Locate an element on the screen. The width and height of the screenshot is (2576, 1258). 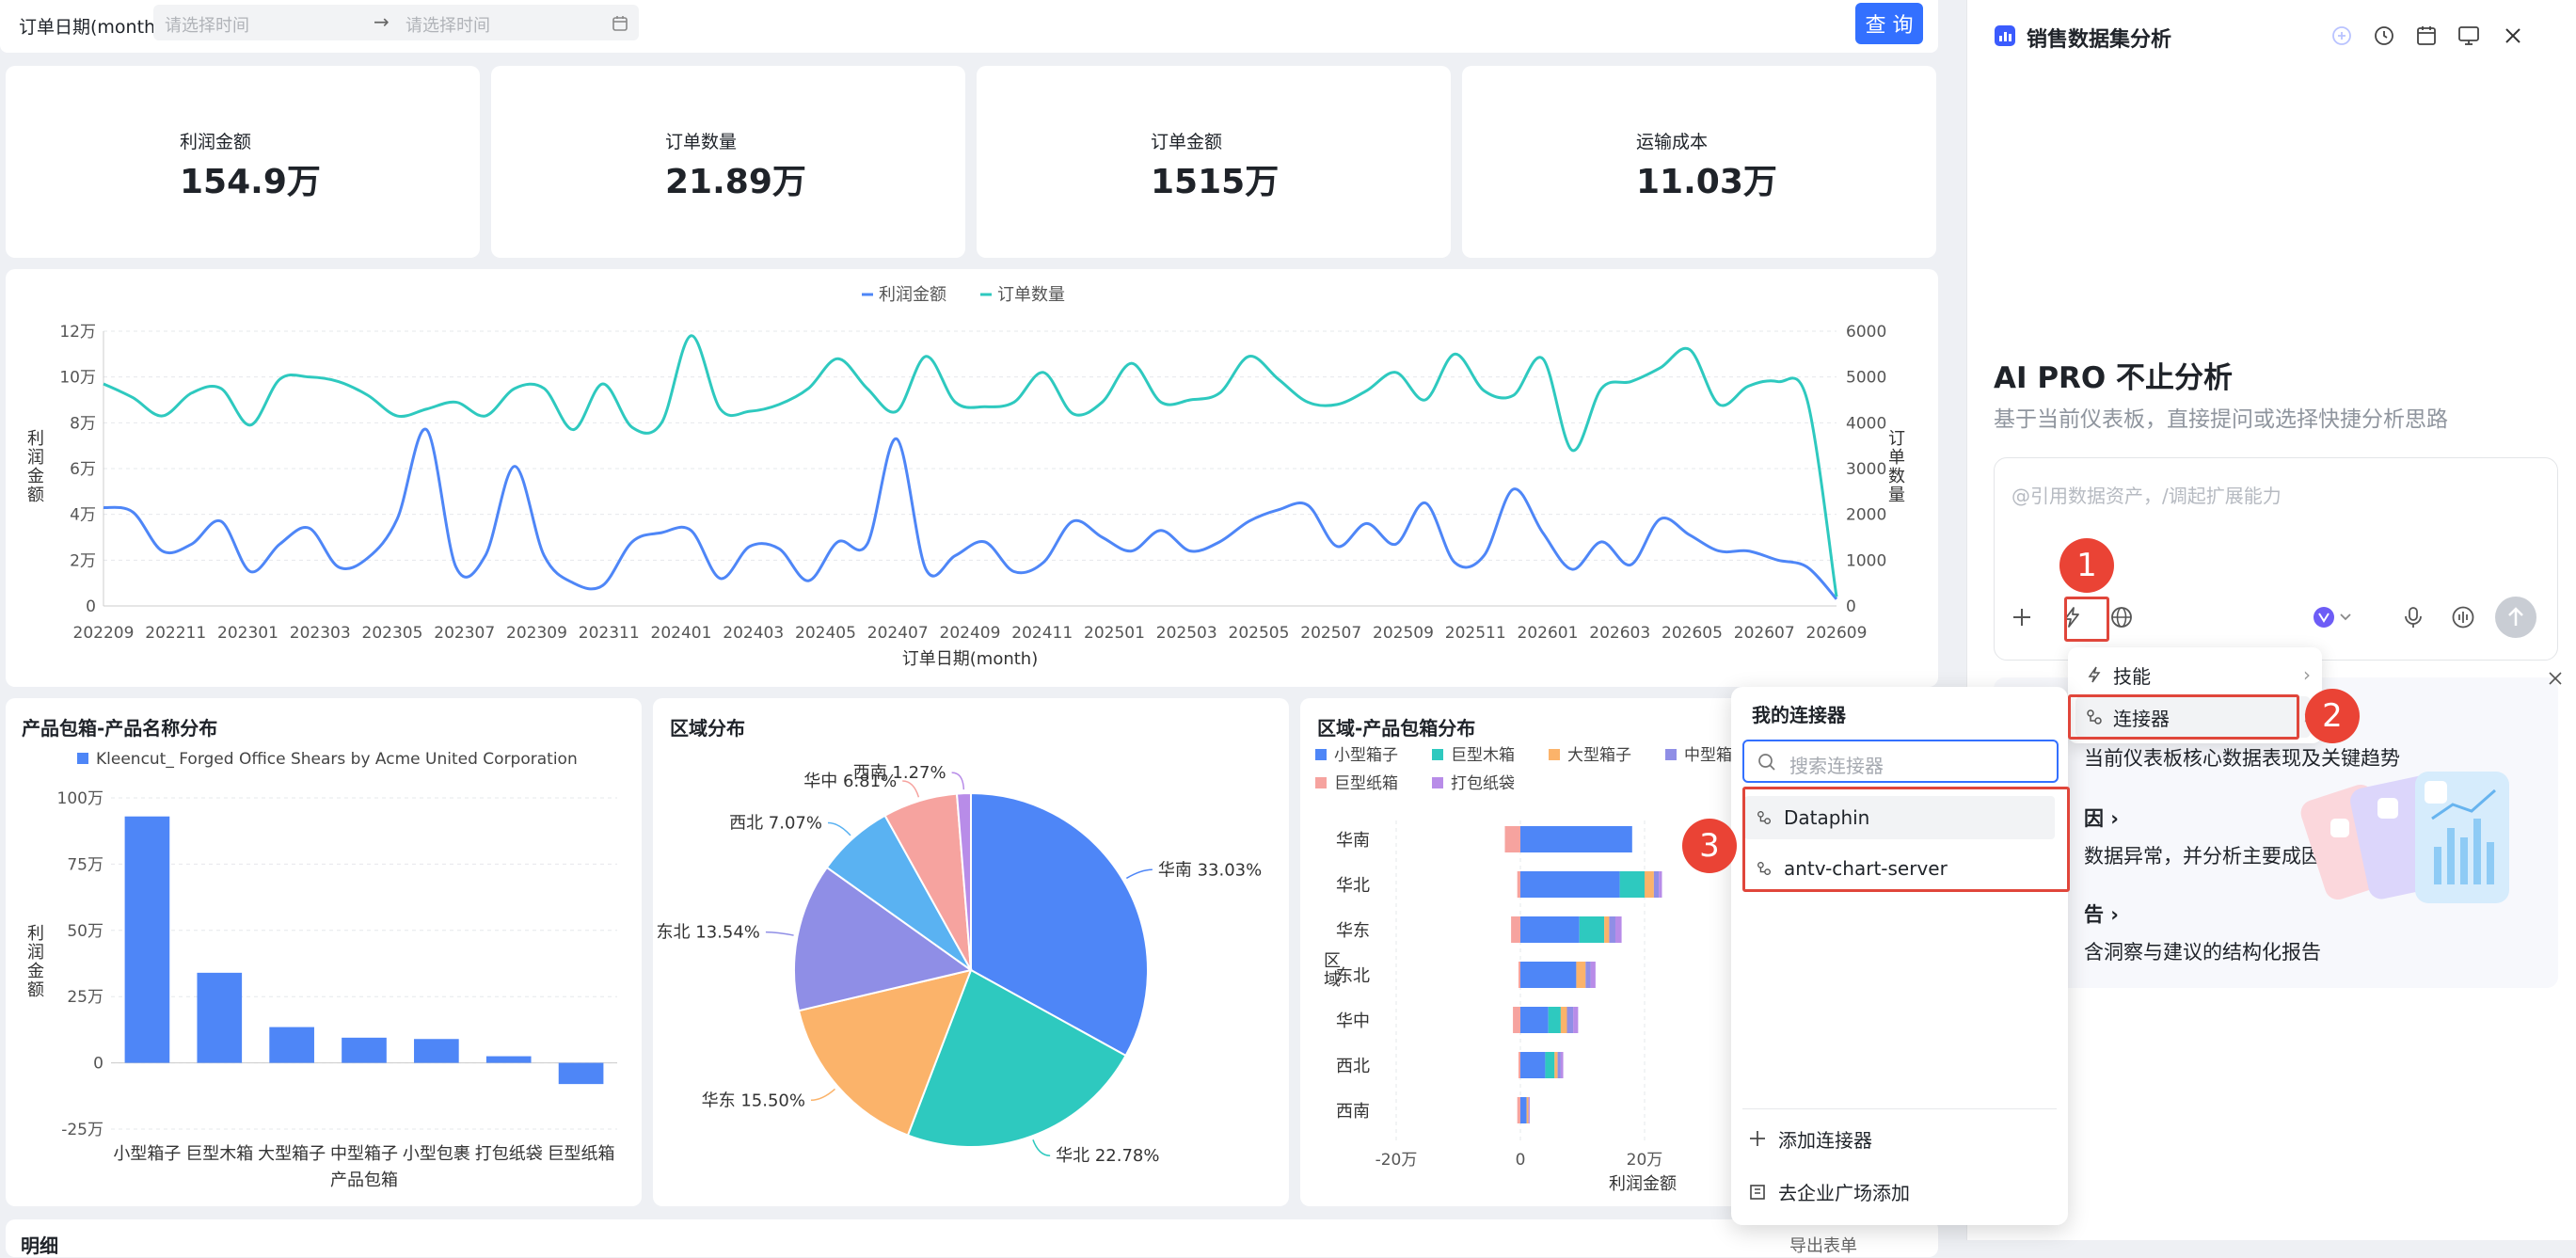
query-button: 查 询 is located at coordinates (1889, 23).